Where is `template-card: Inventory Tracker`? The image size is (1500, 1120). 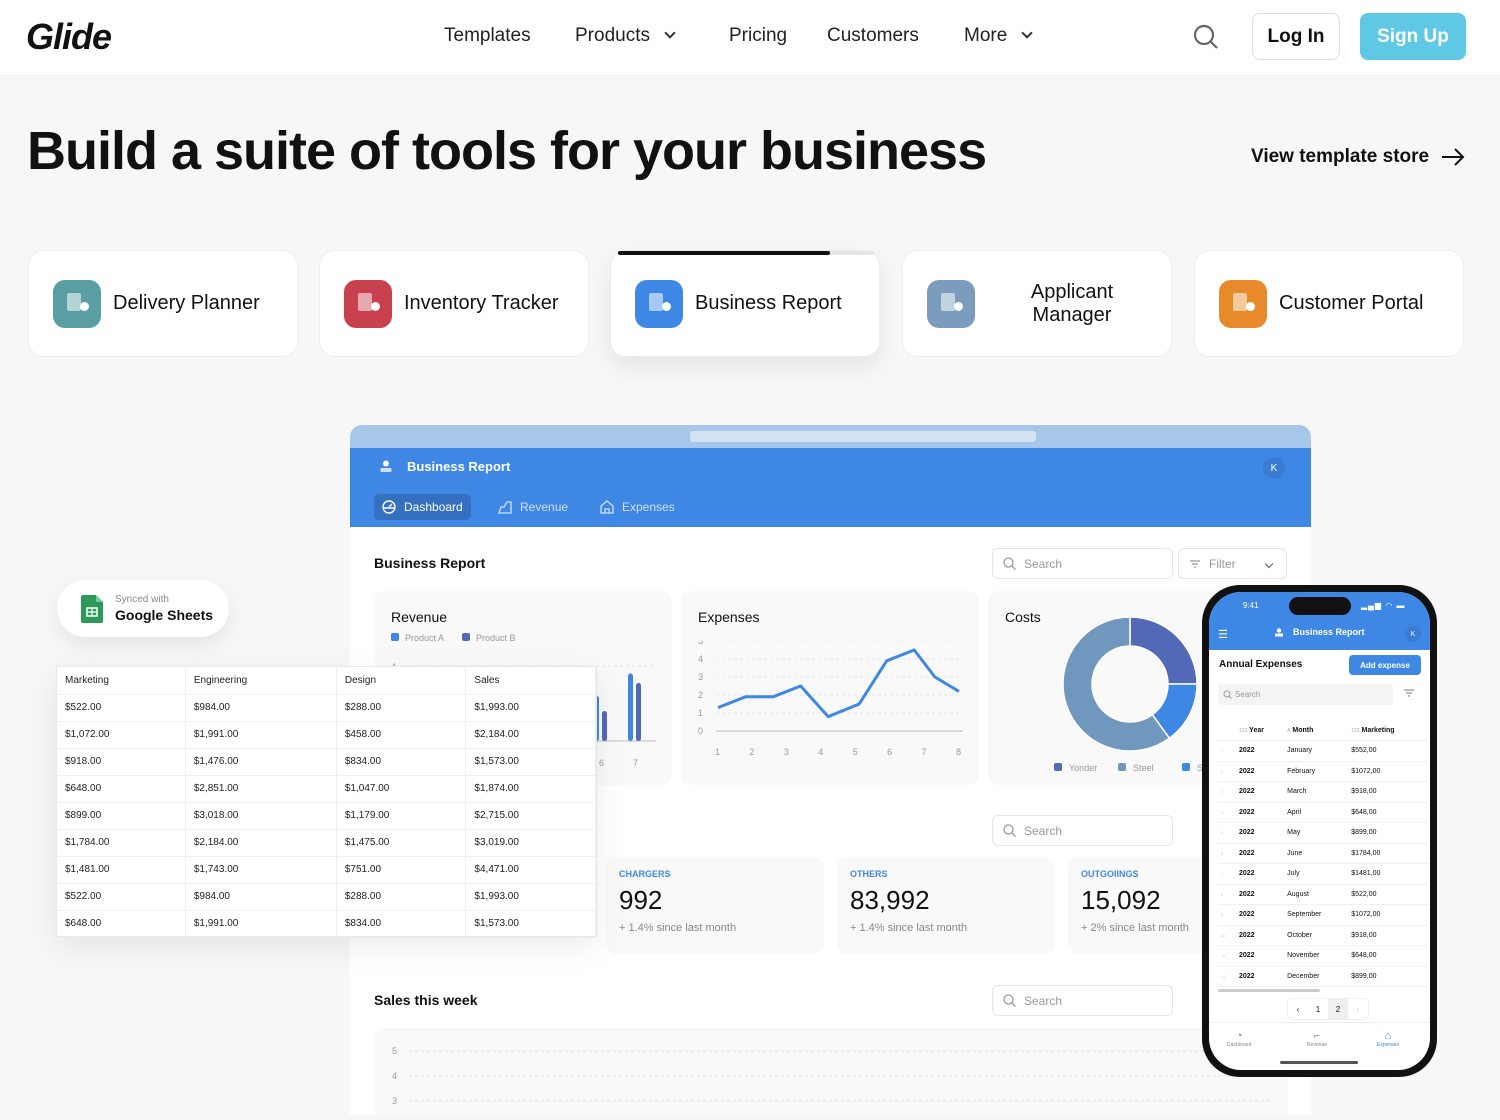 template-card: Inventory Tracker is located at coordinates (454, 303).